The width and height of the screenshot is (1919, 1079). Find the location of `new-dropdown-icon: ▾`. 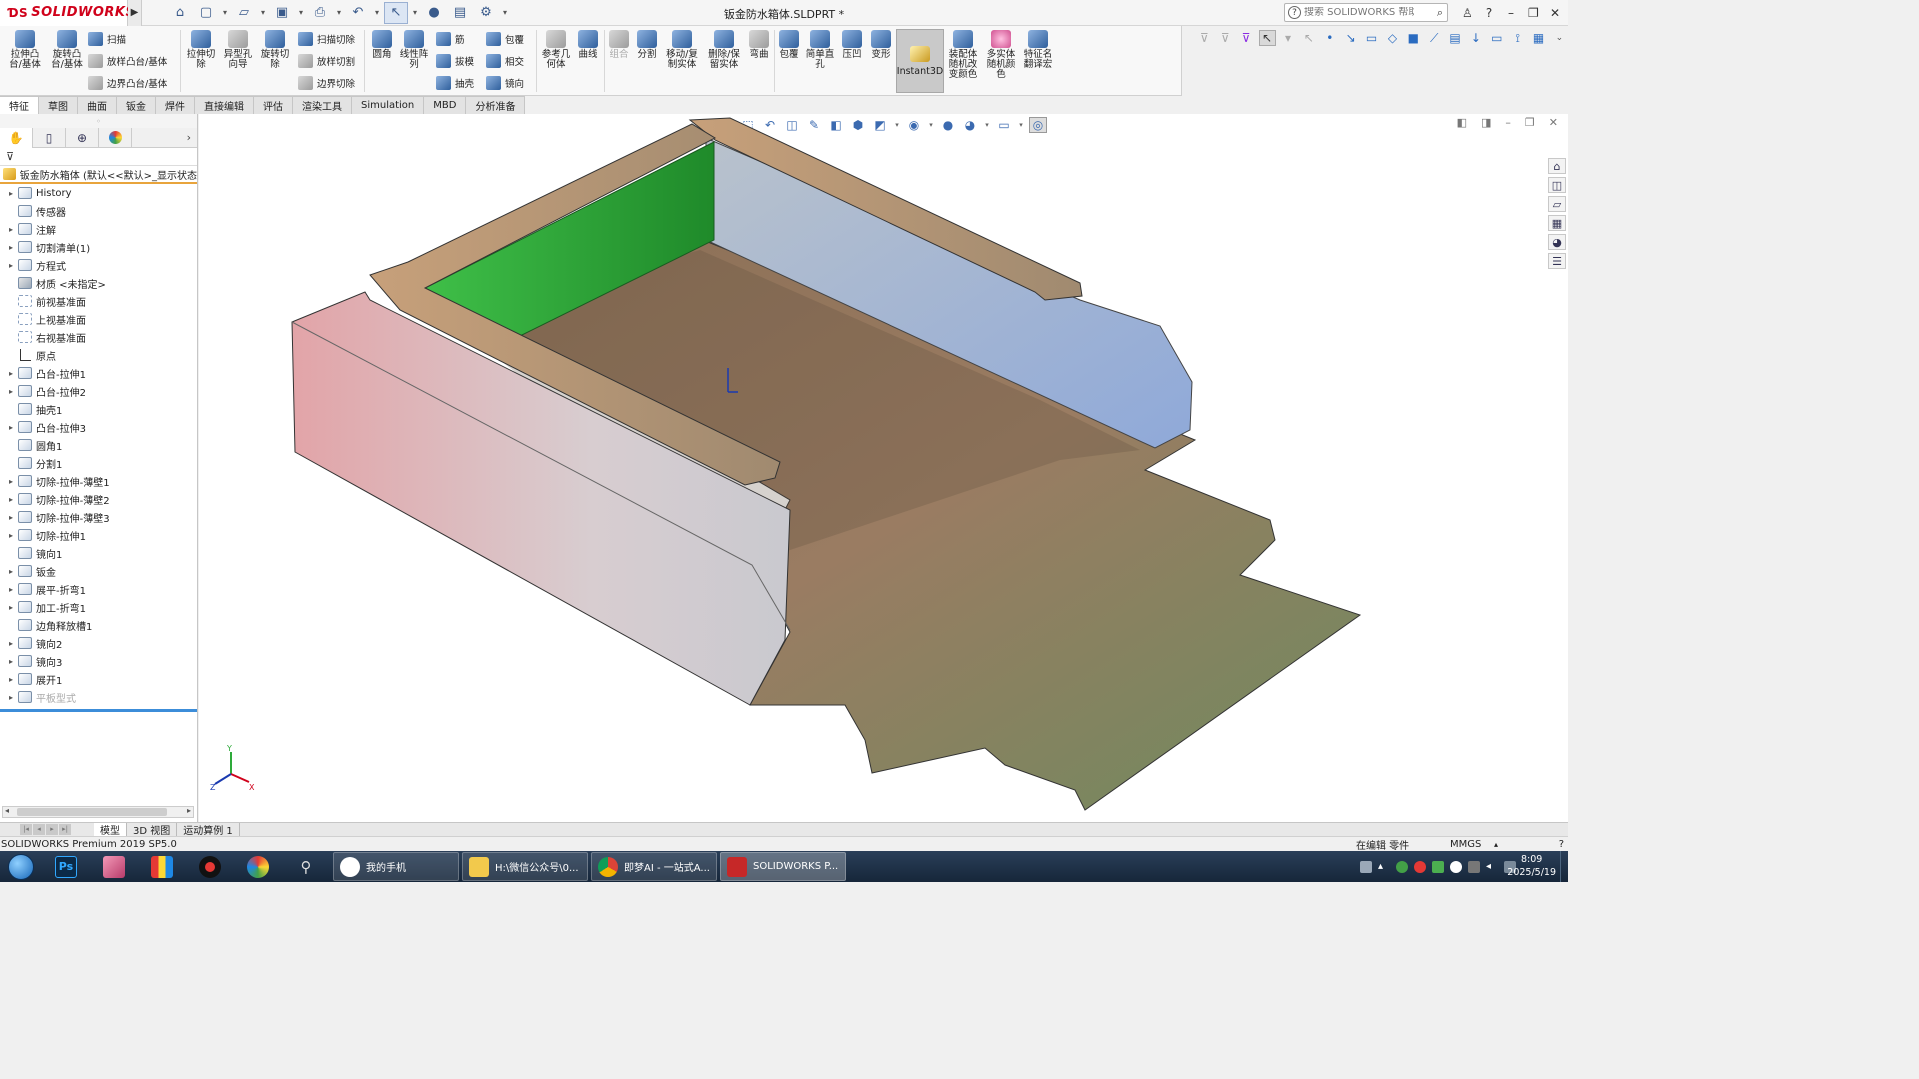

new-dropdown-icon: ▾ is located at coordinates (225, 13).